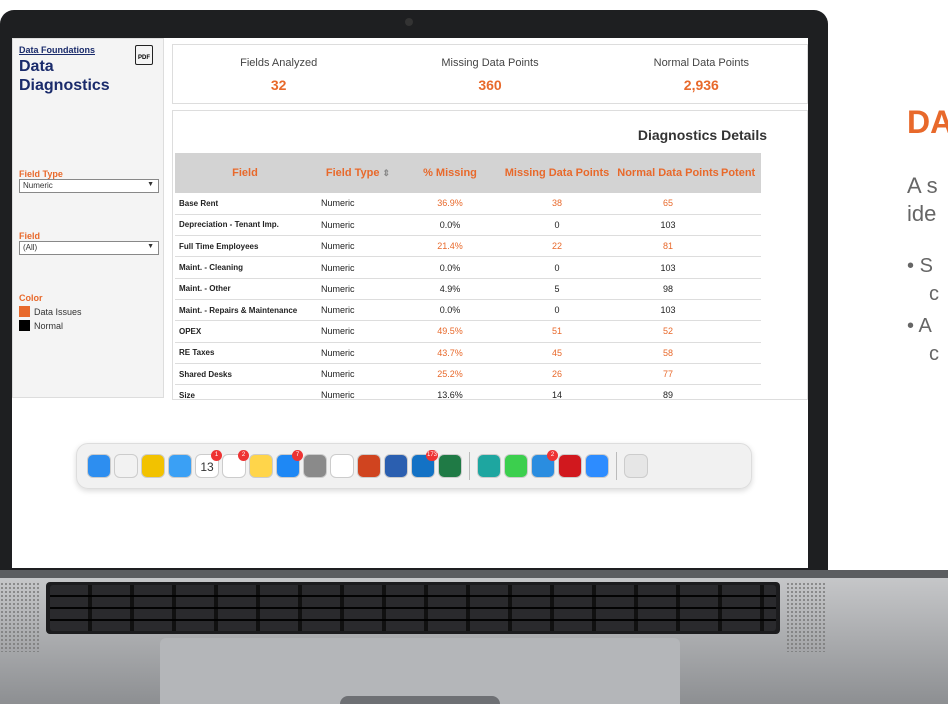 The height and width of the screenshot is (704, 948). What do you see at coordinates (450, 173) in the screenshot?
I see `col-header-pct-missing: % Missing` at bounding box center [450, 173].